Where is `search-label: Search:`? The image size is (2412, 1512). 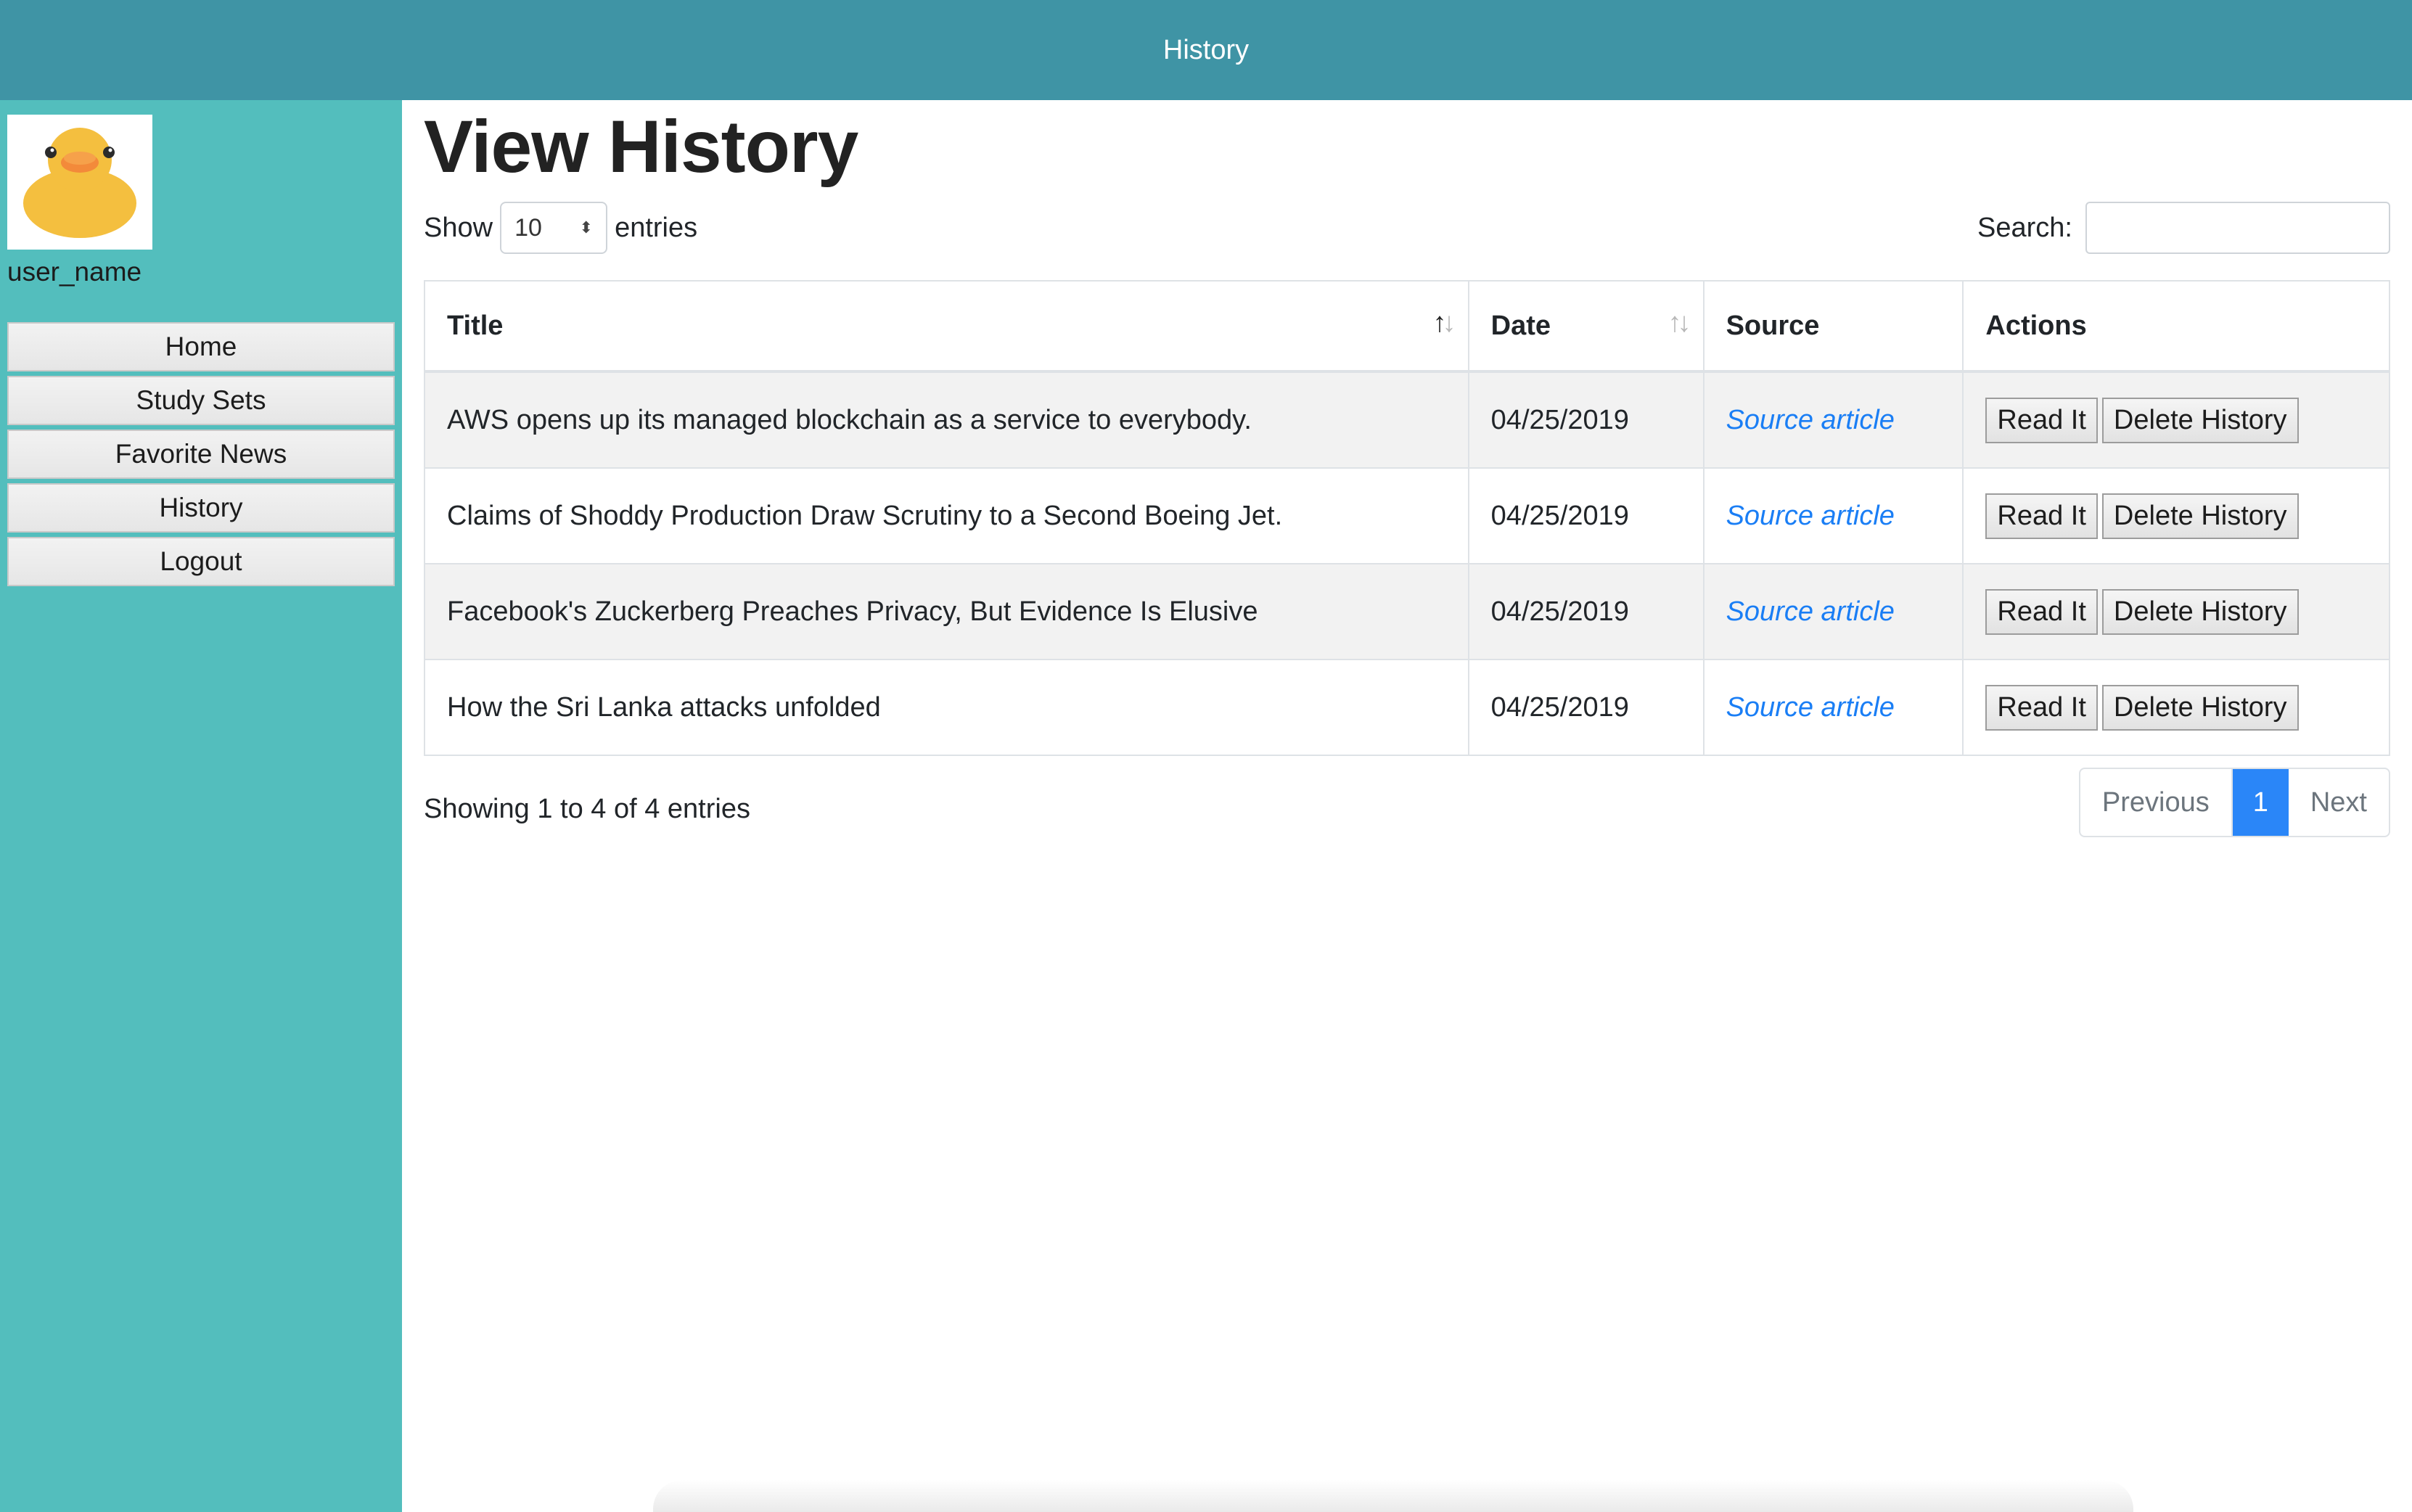 search-label: Search: is located at coordinates (2025, 228).